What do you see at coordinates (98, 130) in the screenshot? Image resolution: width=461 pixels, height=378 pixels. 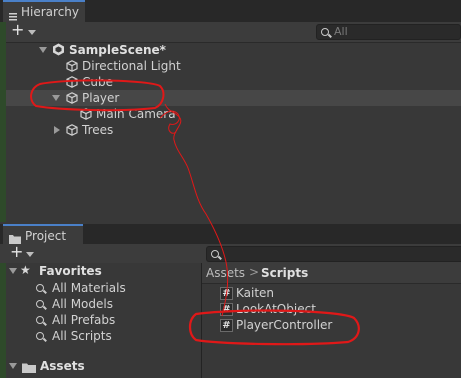 I see `item-label: Trees` at bounding box center [98, 130].